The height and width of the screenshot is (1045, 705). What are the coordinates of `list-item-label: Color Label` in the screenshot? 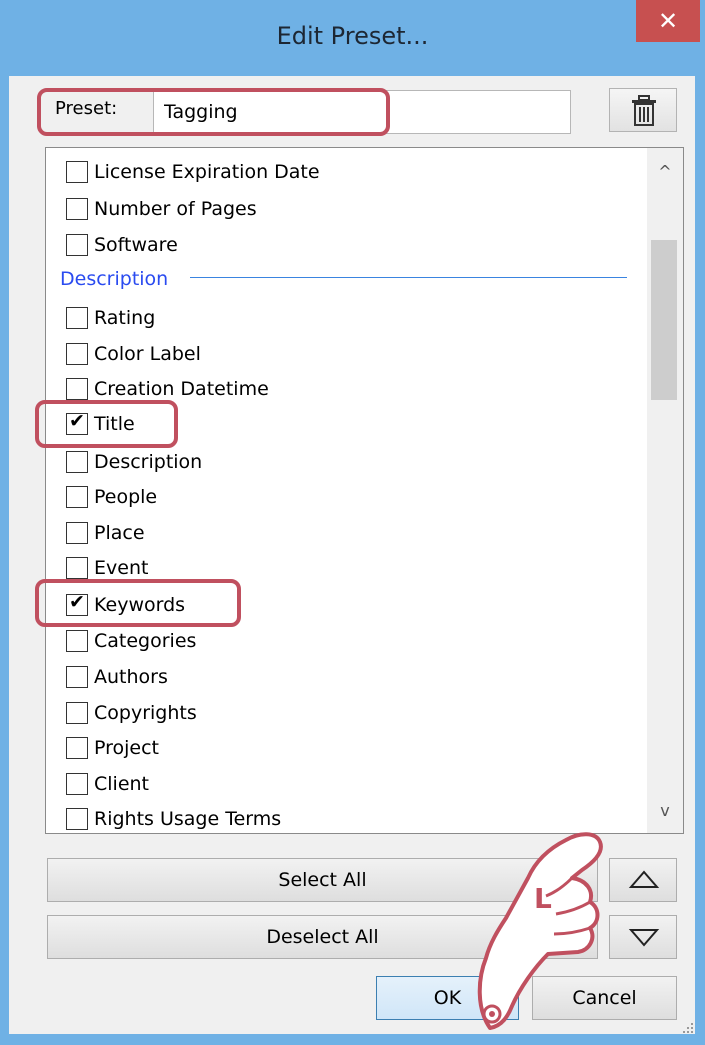 It's located at (147, 354).